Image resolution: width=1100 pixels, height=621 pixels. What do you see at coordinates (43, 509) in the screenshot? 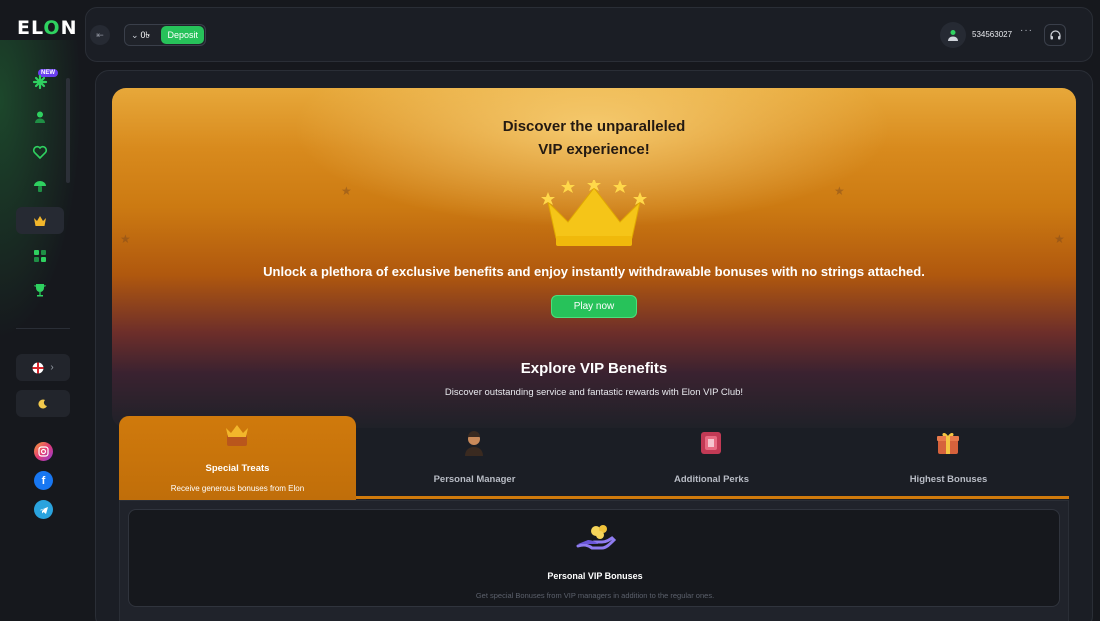
I see `telegram-icon` at bounding box center [43, 509].